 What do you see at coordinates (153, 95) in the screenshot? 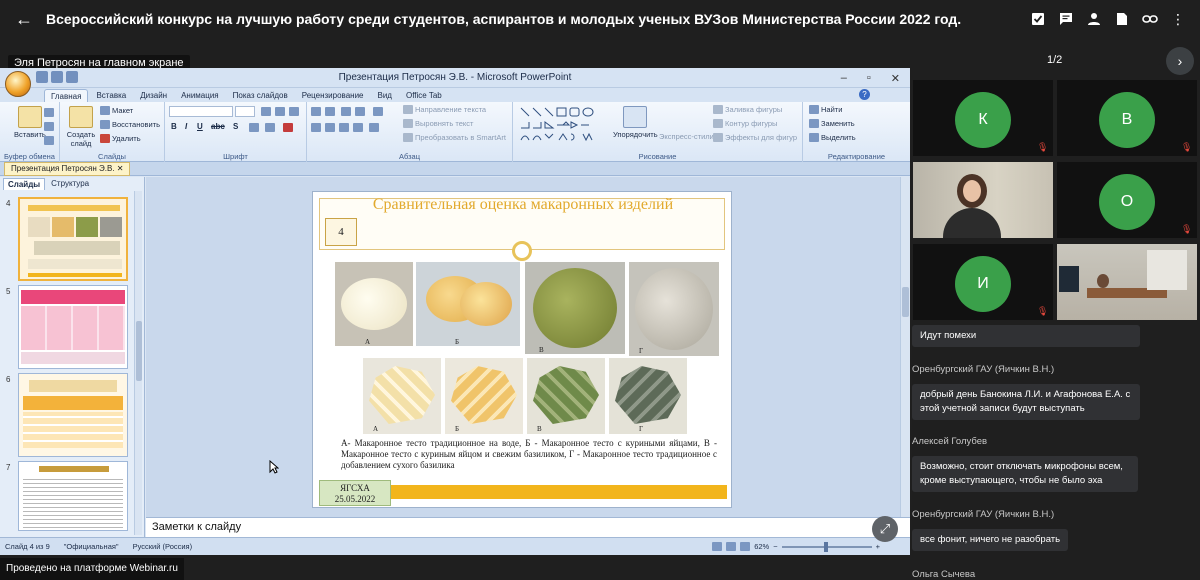
I see `ribbon-tab-design: Дизайн` at bounding box center [153, 95].